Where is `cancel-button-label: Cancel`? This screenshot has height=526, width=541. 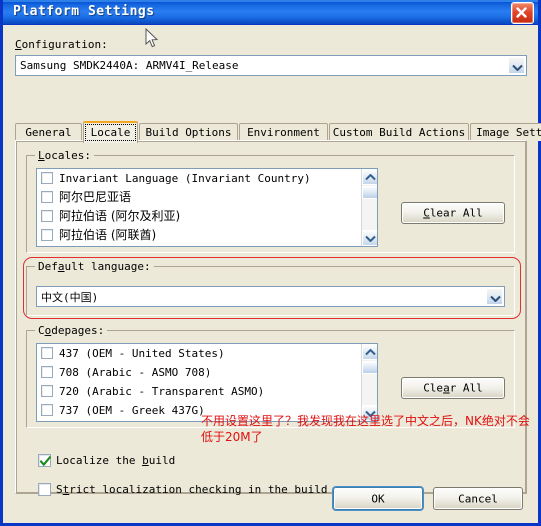 cancel-button-label: Cancel is located at coordinates (478, 498).